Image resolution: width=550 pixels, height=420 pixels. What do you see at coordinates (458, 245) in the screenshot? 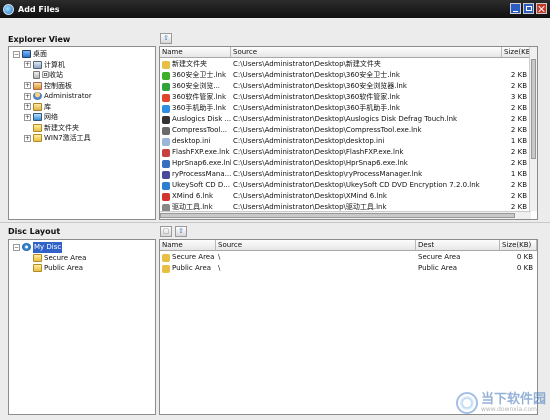
I see `column-header-dest: Dest` at bounding box center [458, 245].